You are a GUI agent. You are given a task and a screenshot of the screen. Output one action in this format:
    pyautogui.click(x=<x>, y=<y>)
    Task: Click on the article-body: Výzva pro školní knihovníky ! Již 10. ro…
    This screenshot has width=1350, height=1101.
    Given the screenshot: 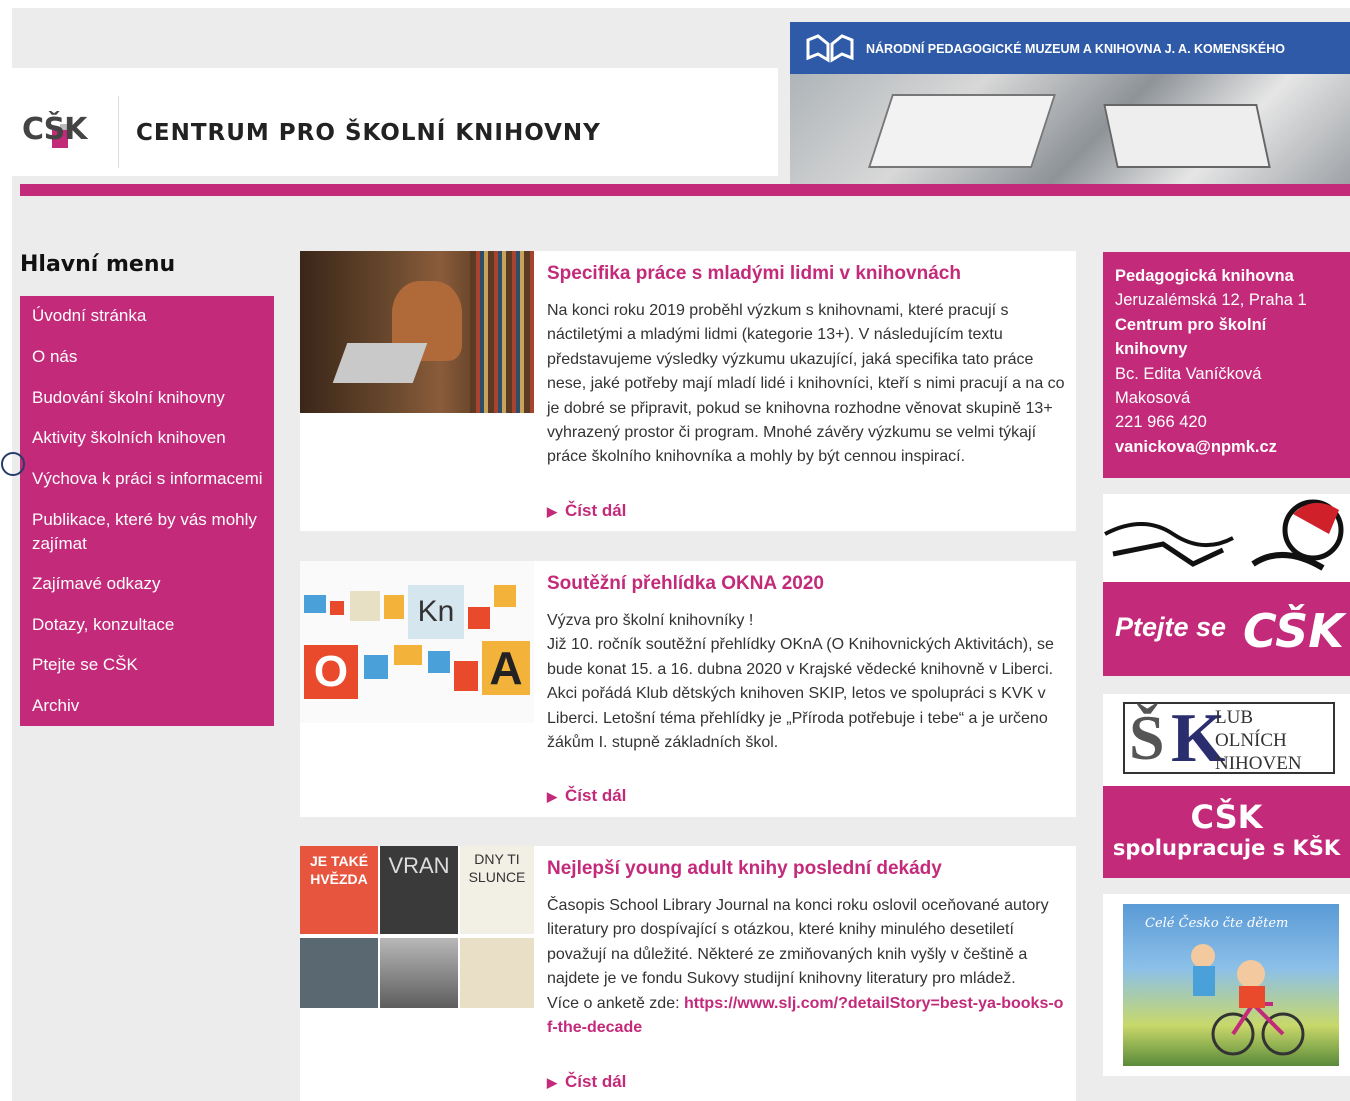 What is the action you would take?
    pyautogui.click(x=807, y=682)
    